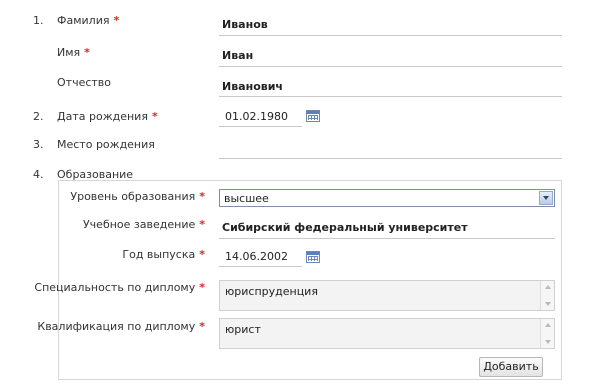  What do you see at coordinates (252, 86) in the screenshot?
I see `middlename-value: Иванович` at bounding box center [252, 86].